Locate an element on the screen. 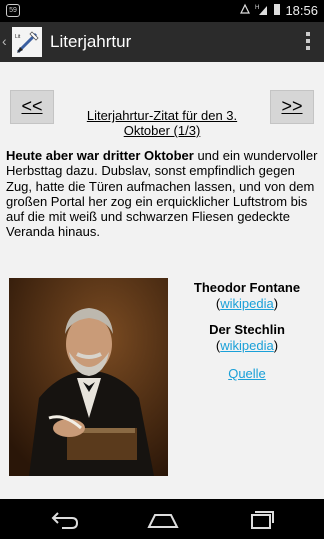 The width and height of the screenshot is (324, 539). author-wikipedia-link: wikipedia is located at coordinates (246, 303).